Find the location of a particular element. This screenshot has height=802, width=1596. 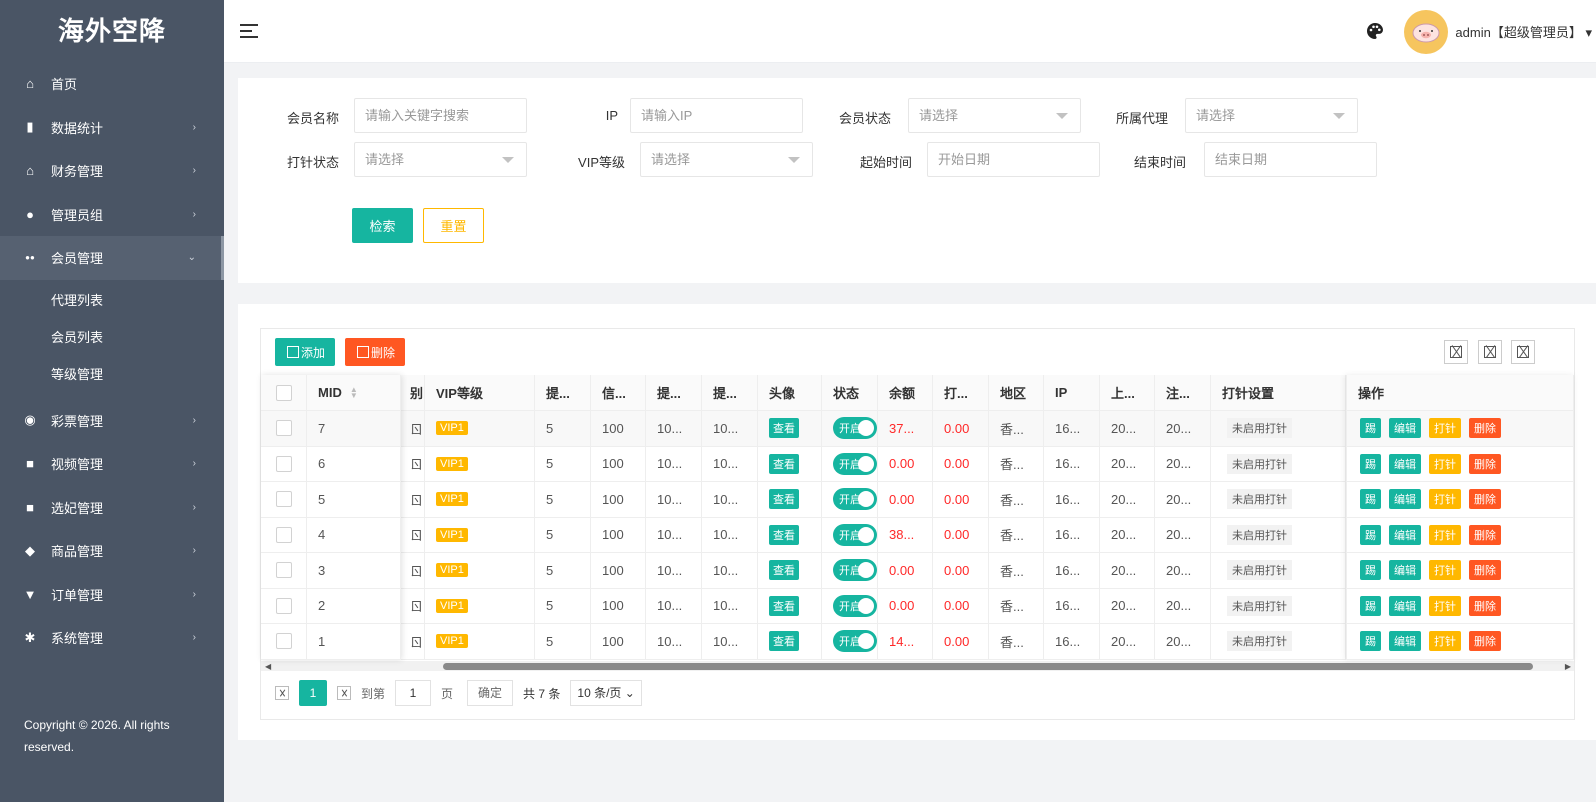

page-size-select: 10 条/页 ⌄ is located at coordinates (606, 693).